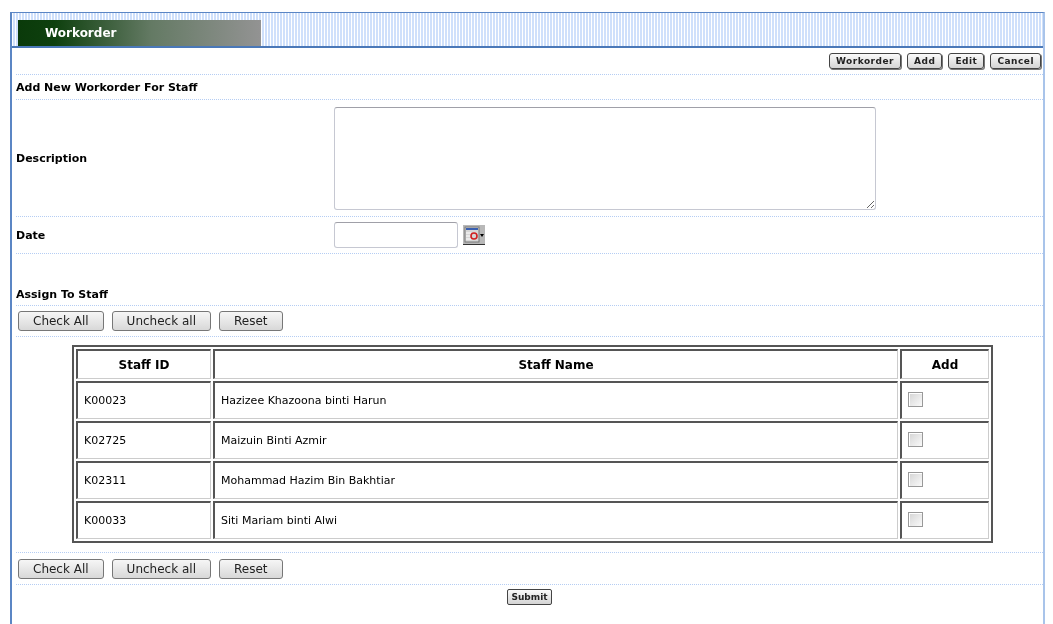  What do you see at coordinates (529, 597) in the screenshot?
I see `submit-button: Submit` at bounding box center [529, 597].